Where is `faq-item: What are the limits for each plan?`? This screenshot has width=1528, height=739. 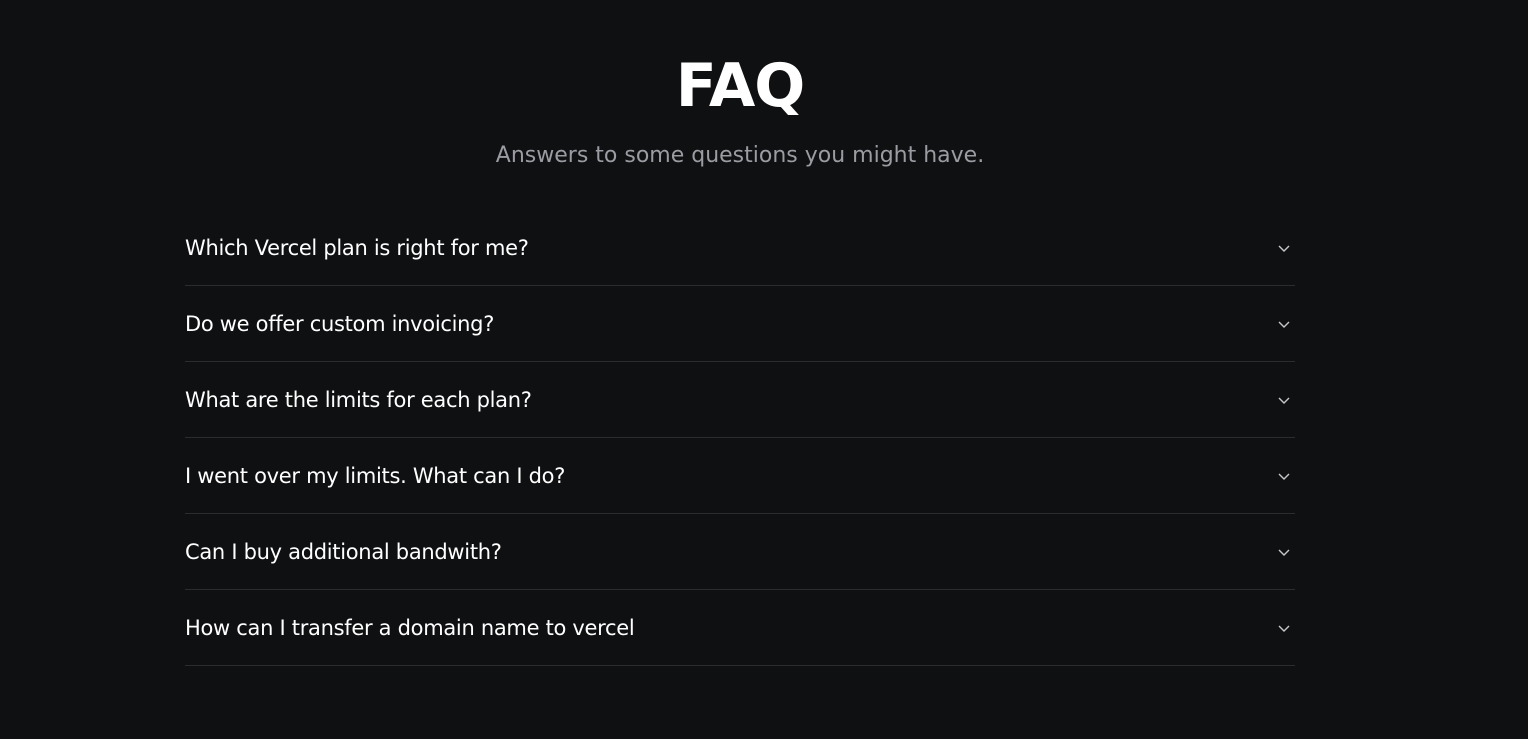
faq-item: What are the limits for each plan? is located at coordinates (740, 400).